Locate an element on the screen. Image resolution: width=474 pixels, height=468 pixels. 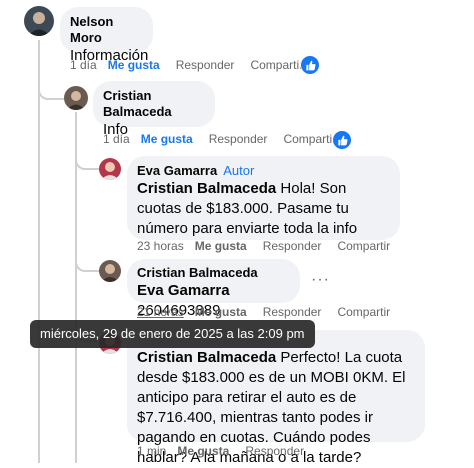
comment-timestamp: 23 horas is located at coordinates (160, 246).